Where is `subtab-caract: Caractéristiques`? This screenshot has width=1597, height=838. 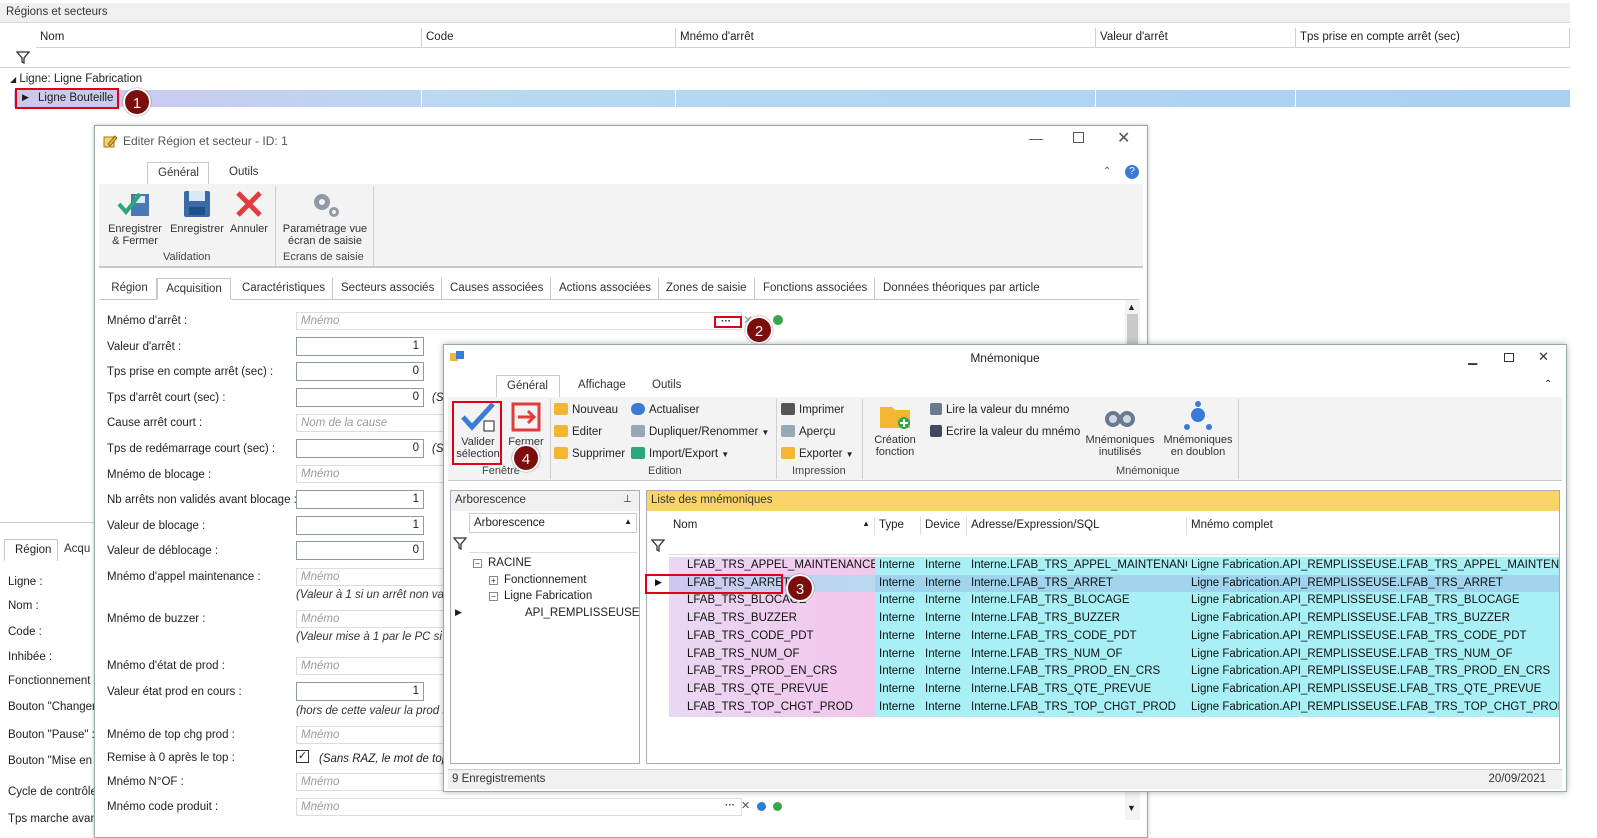 subtab-caract: Caractéristiques is located at coordinates (284, 289).